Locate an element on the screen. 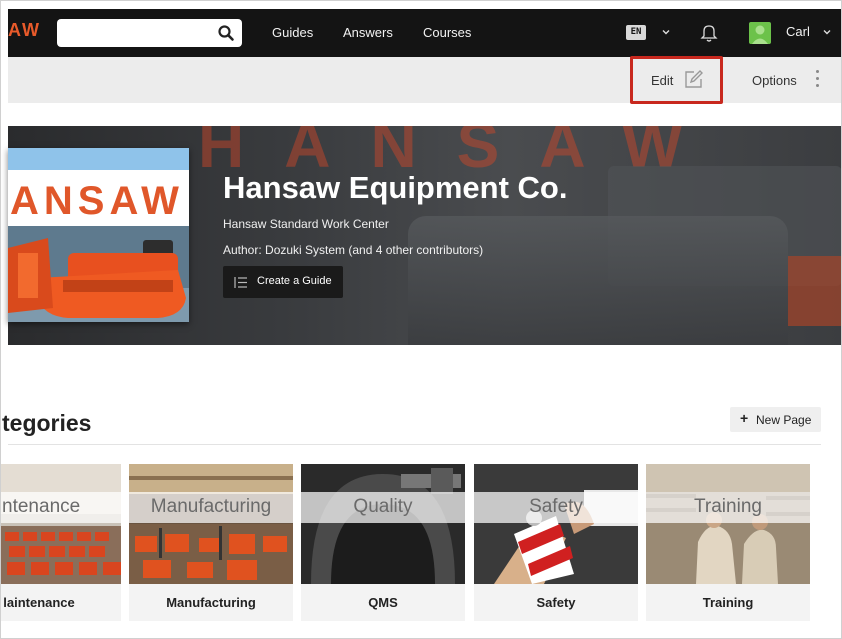 The height and width of the screenshot is (639, 842). category-card-maintenance: intenance laintenance is located at coordinates (60, 542).